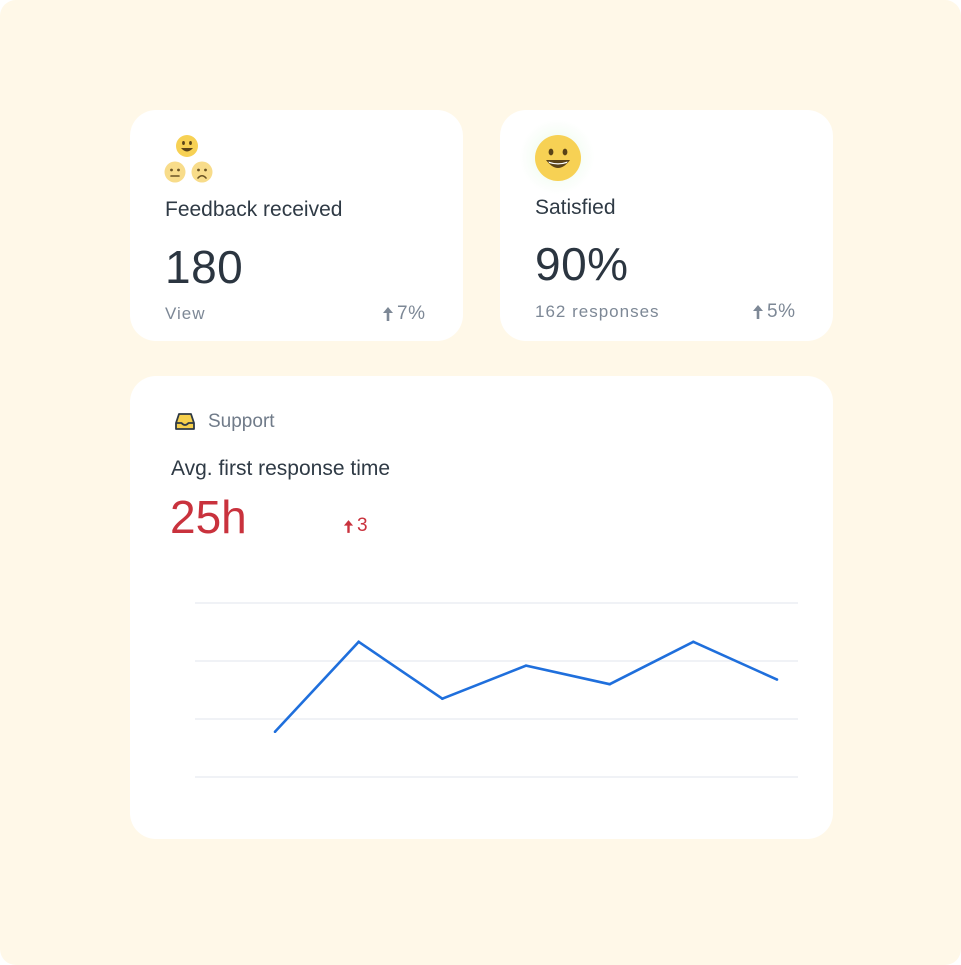  Describe the element at coordinates (597, 311) in the screenshot. I see `responses-count: 162 responses` at that location.